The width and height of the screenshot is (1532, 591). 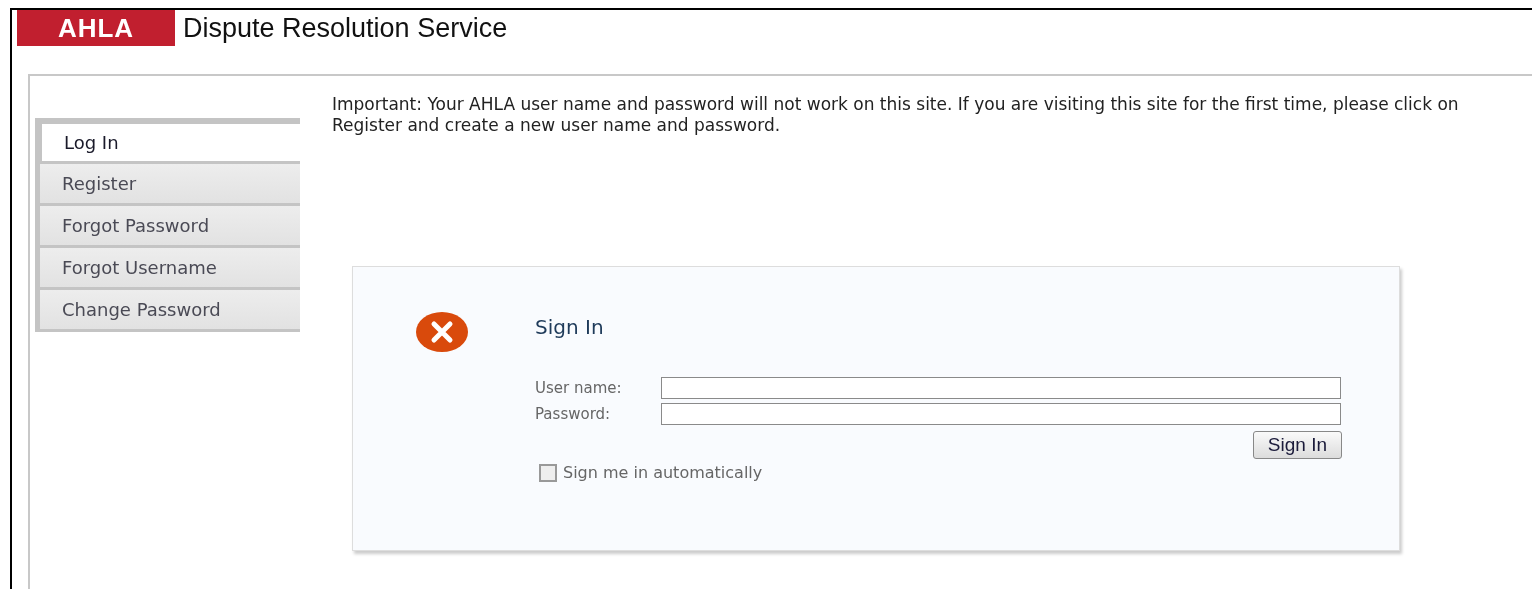 What do you see at coordinates (548, 472) in the screenshot?
I see `checkbox` at bounding box center [548, 472].